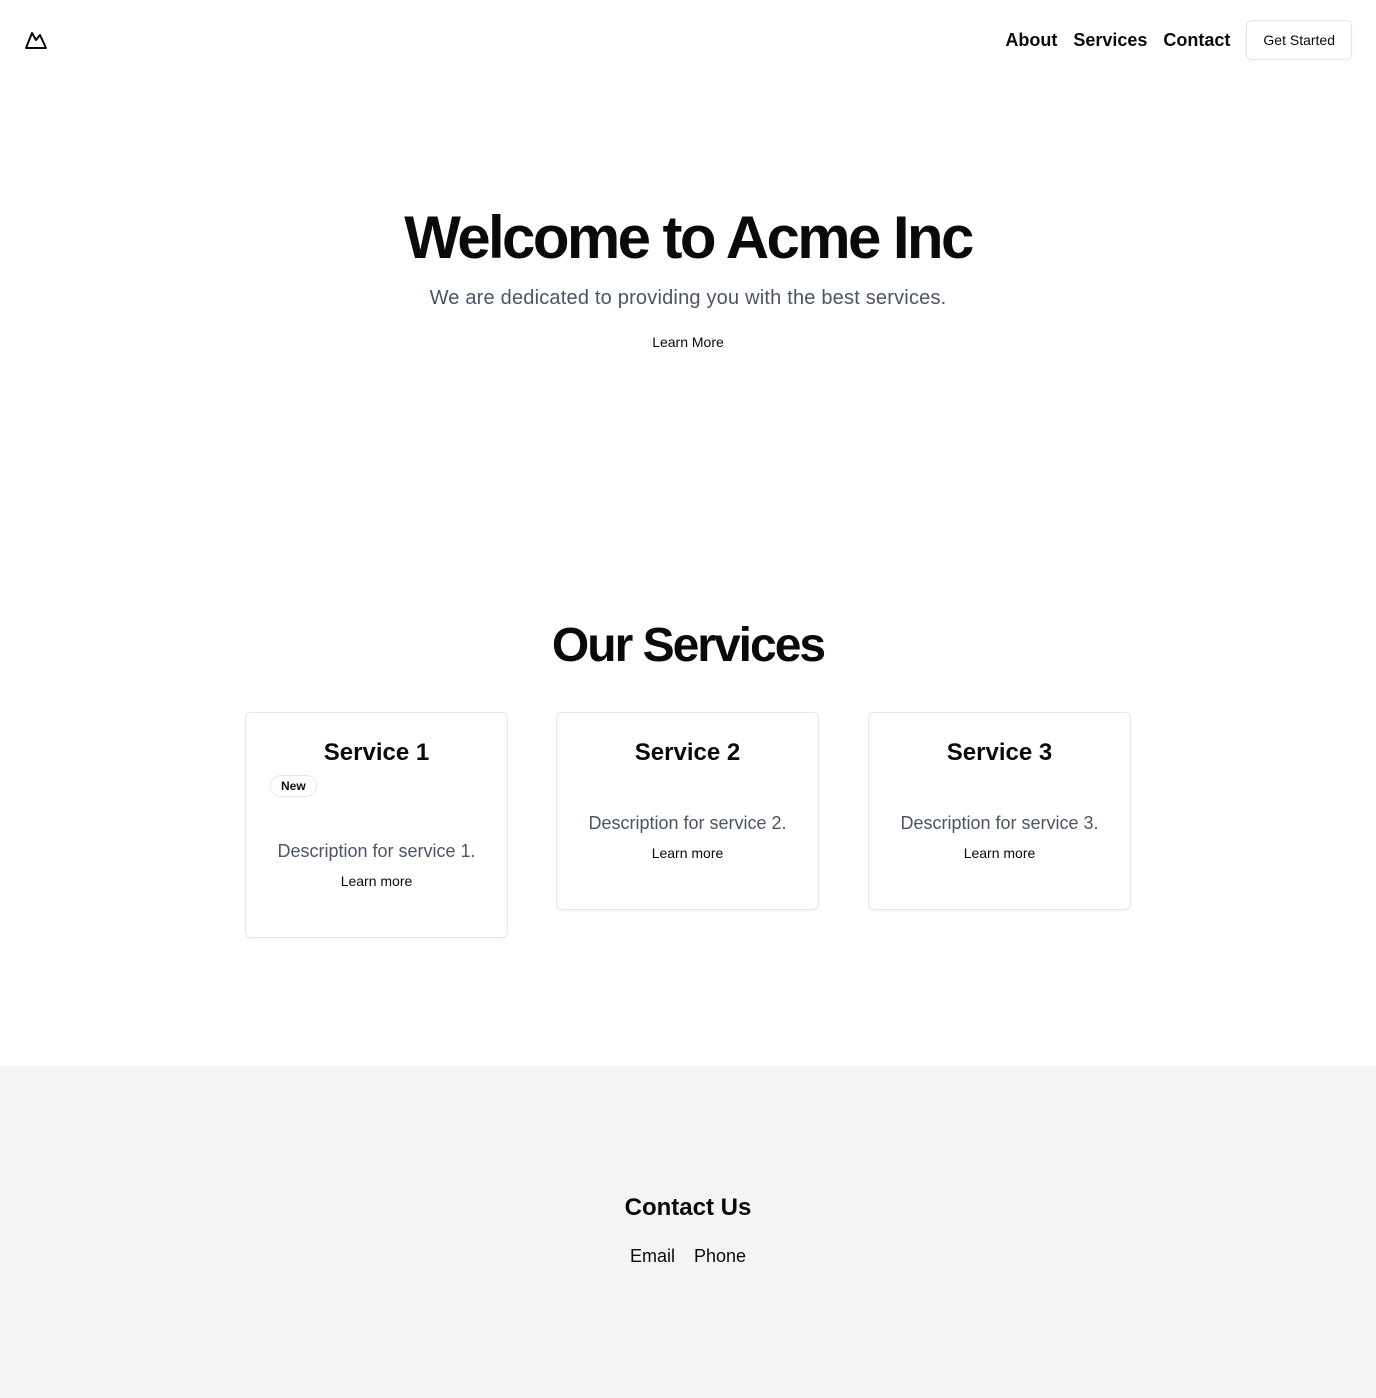  I want to click on site-header: About Services Contact Get Started, so click(688, 40).